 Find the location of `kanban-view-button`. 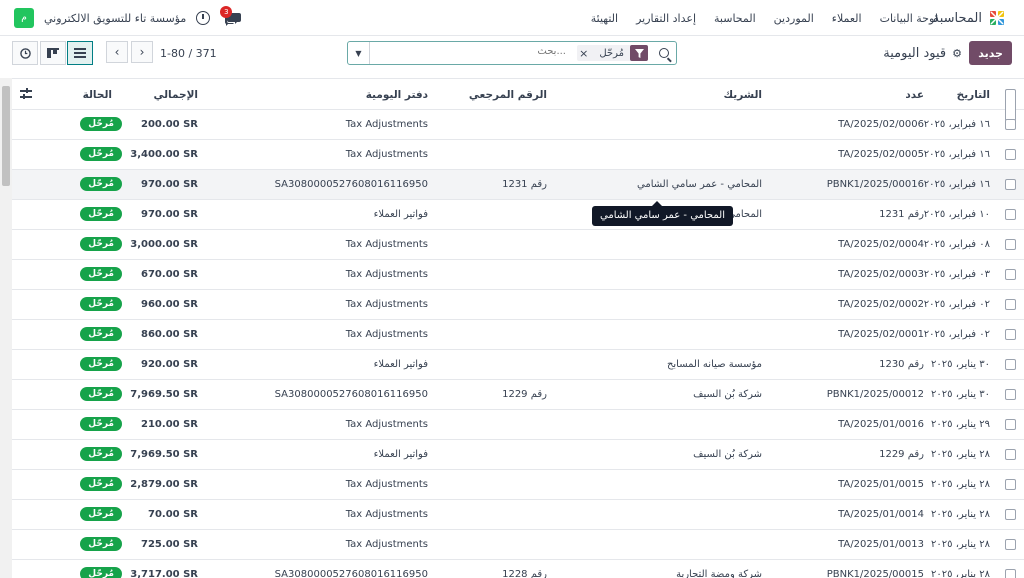

kanban-view-button is located at coordinates (53, 53).